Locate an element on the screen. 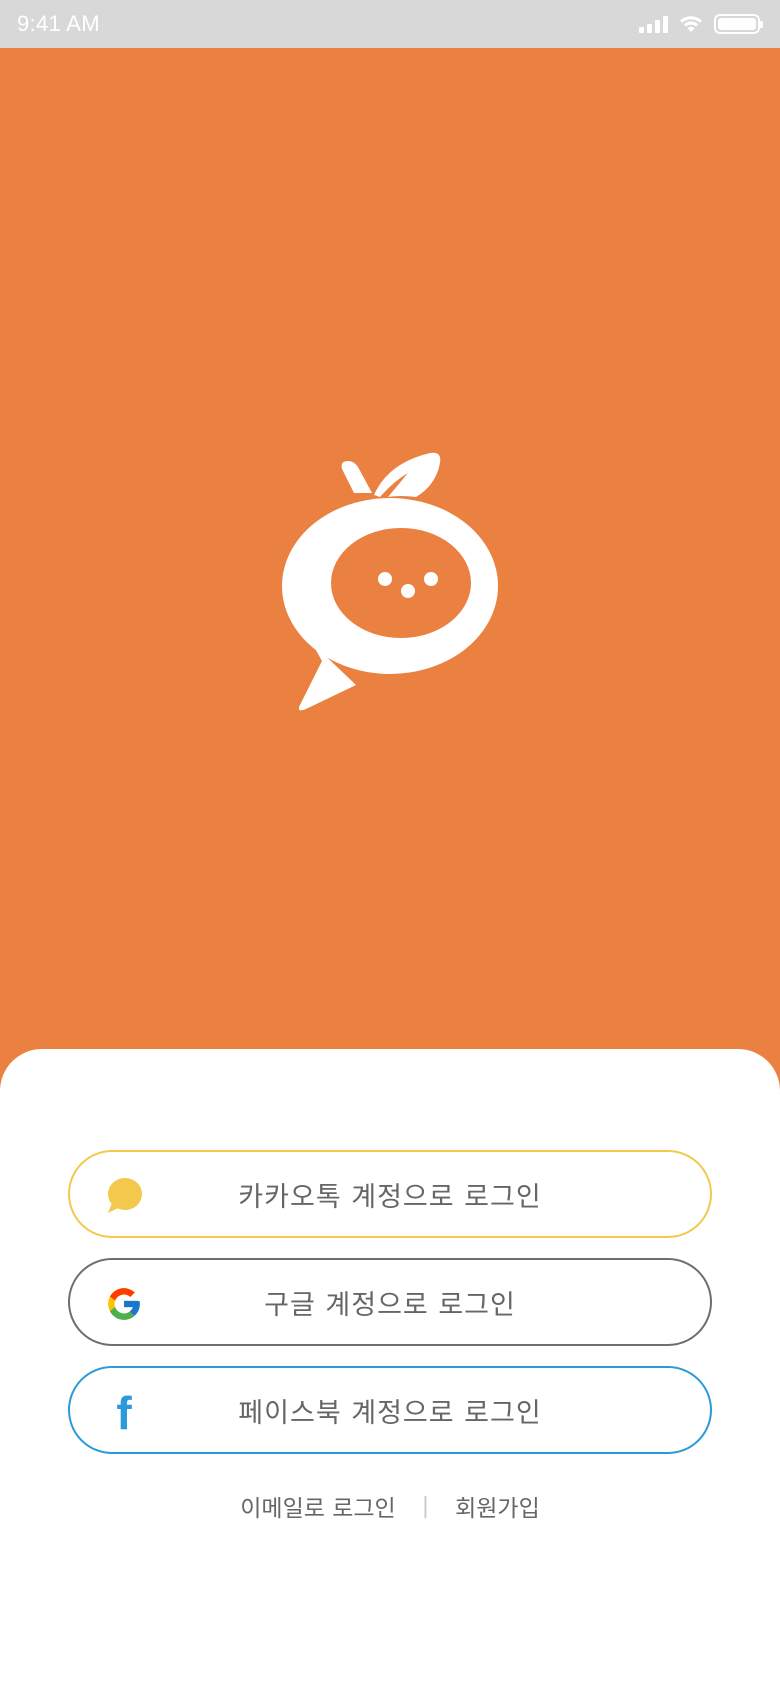  status-bar: 9:41 AM is located at coordinates (390, 24).